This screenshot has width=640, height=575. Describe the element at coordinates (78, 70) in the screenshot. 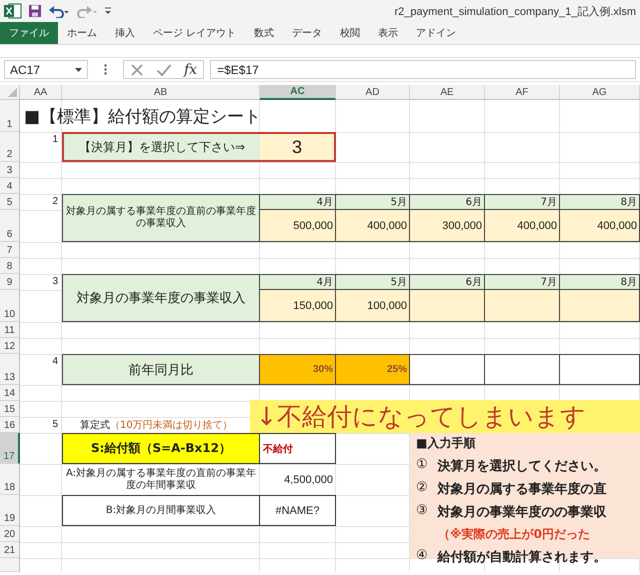

I see `dropdown-caret-icon` at that location.